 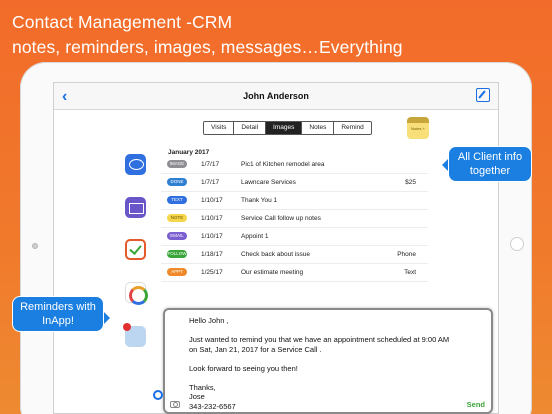 I want to click on notes-icon: Notes +, so click(x=418, y=128).